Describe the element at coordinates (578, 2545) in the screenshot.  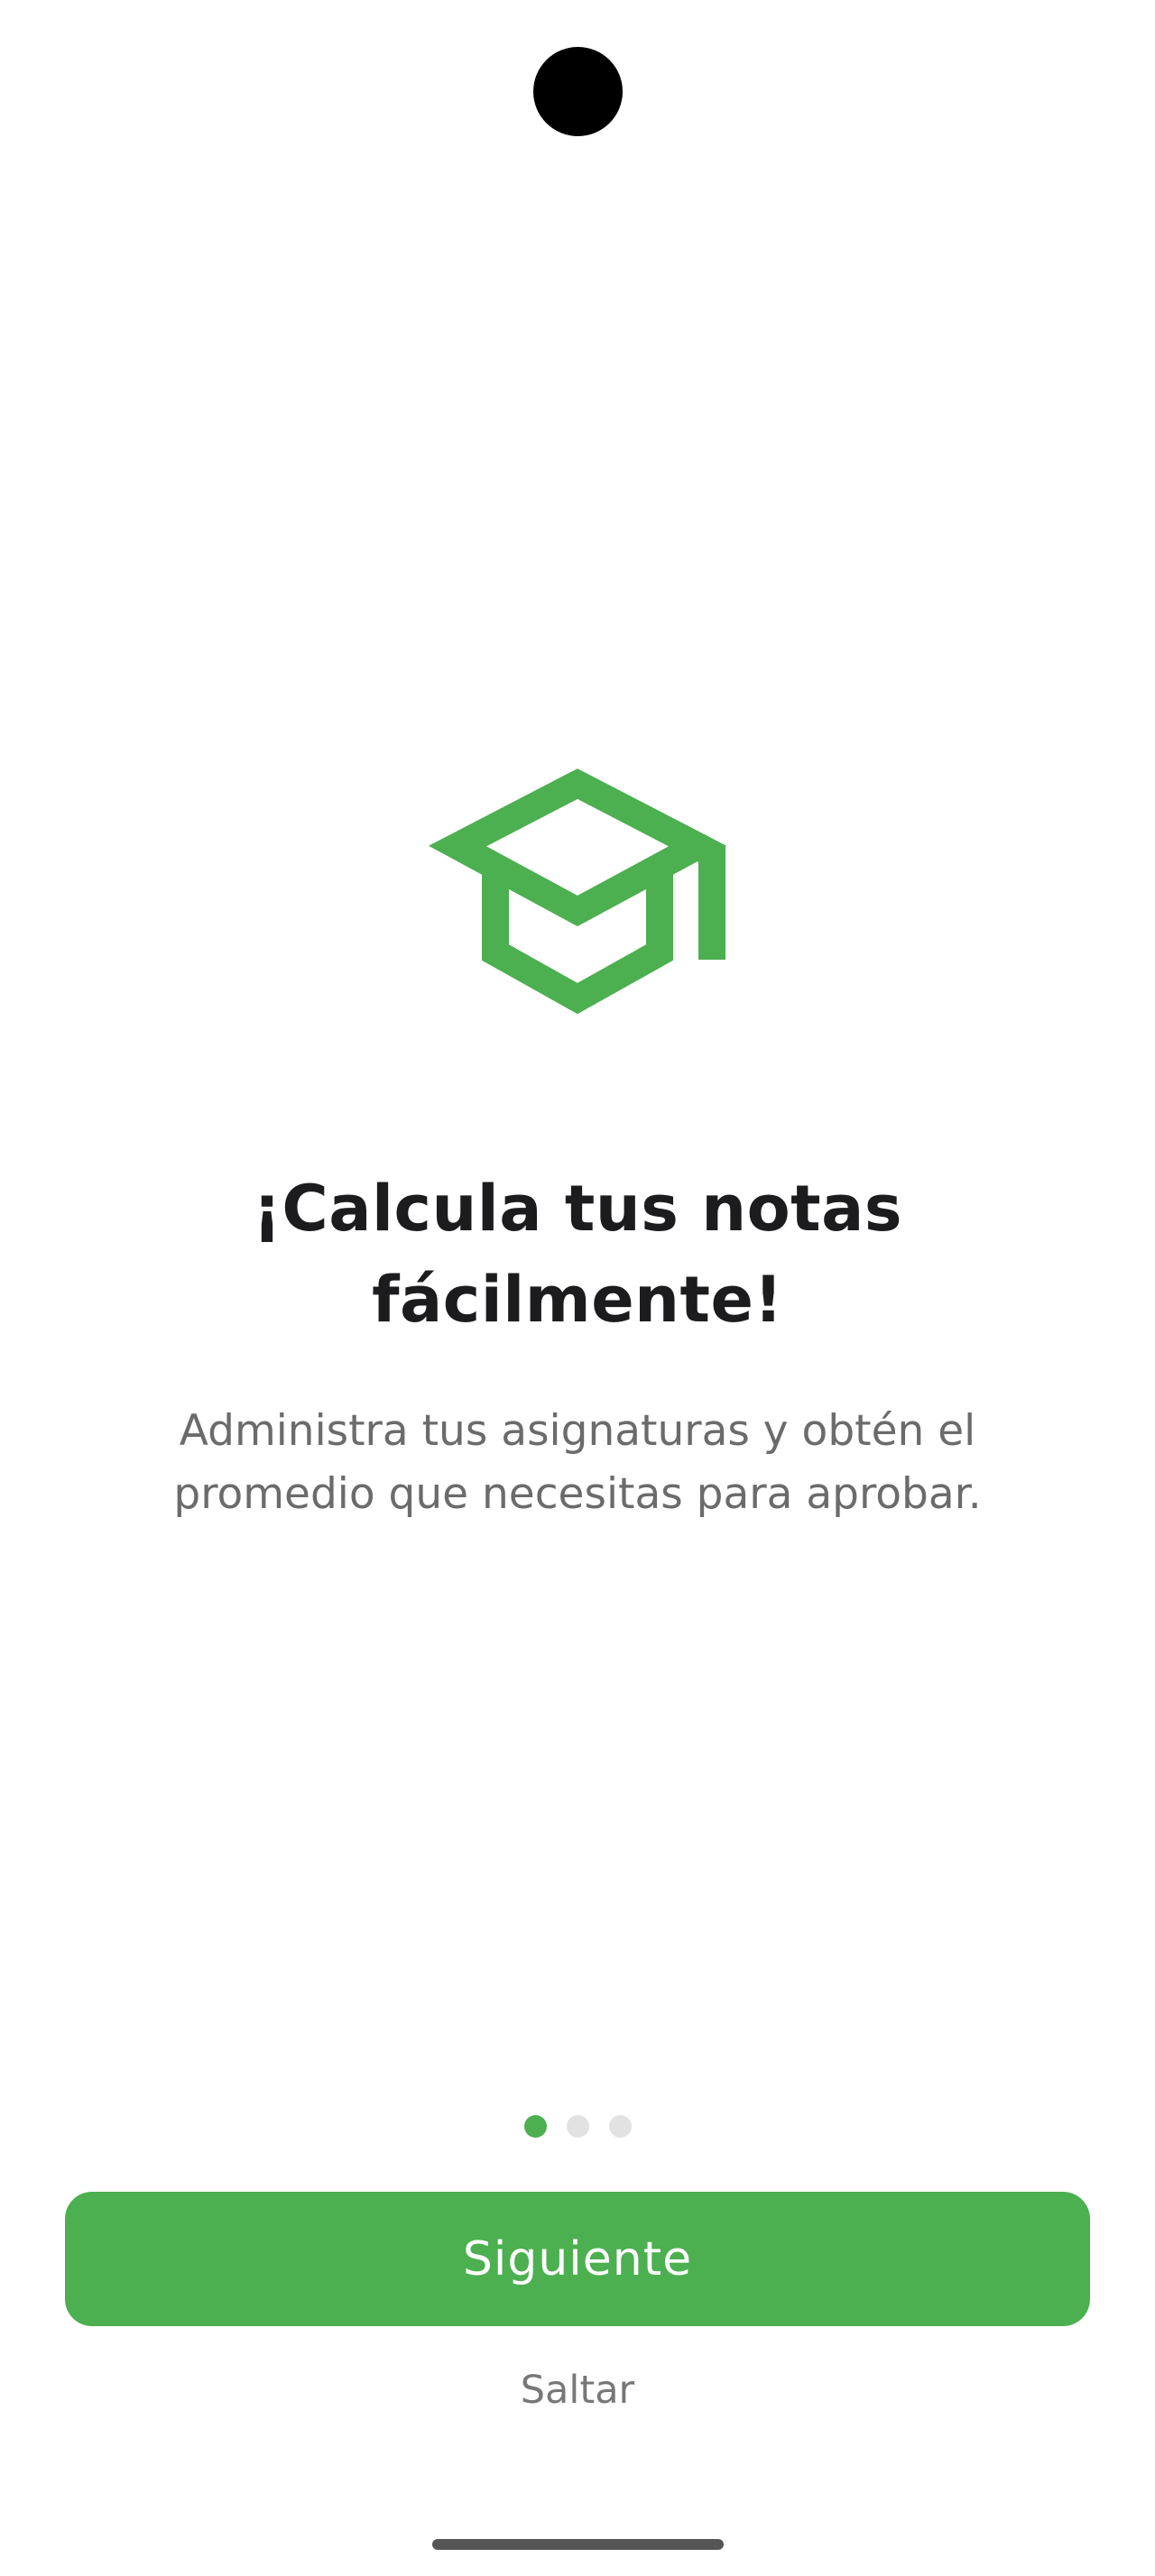
I see `home-indicator` at that location.